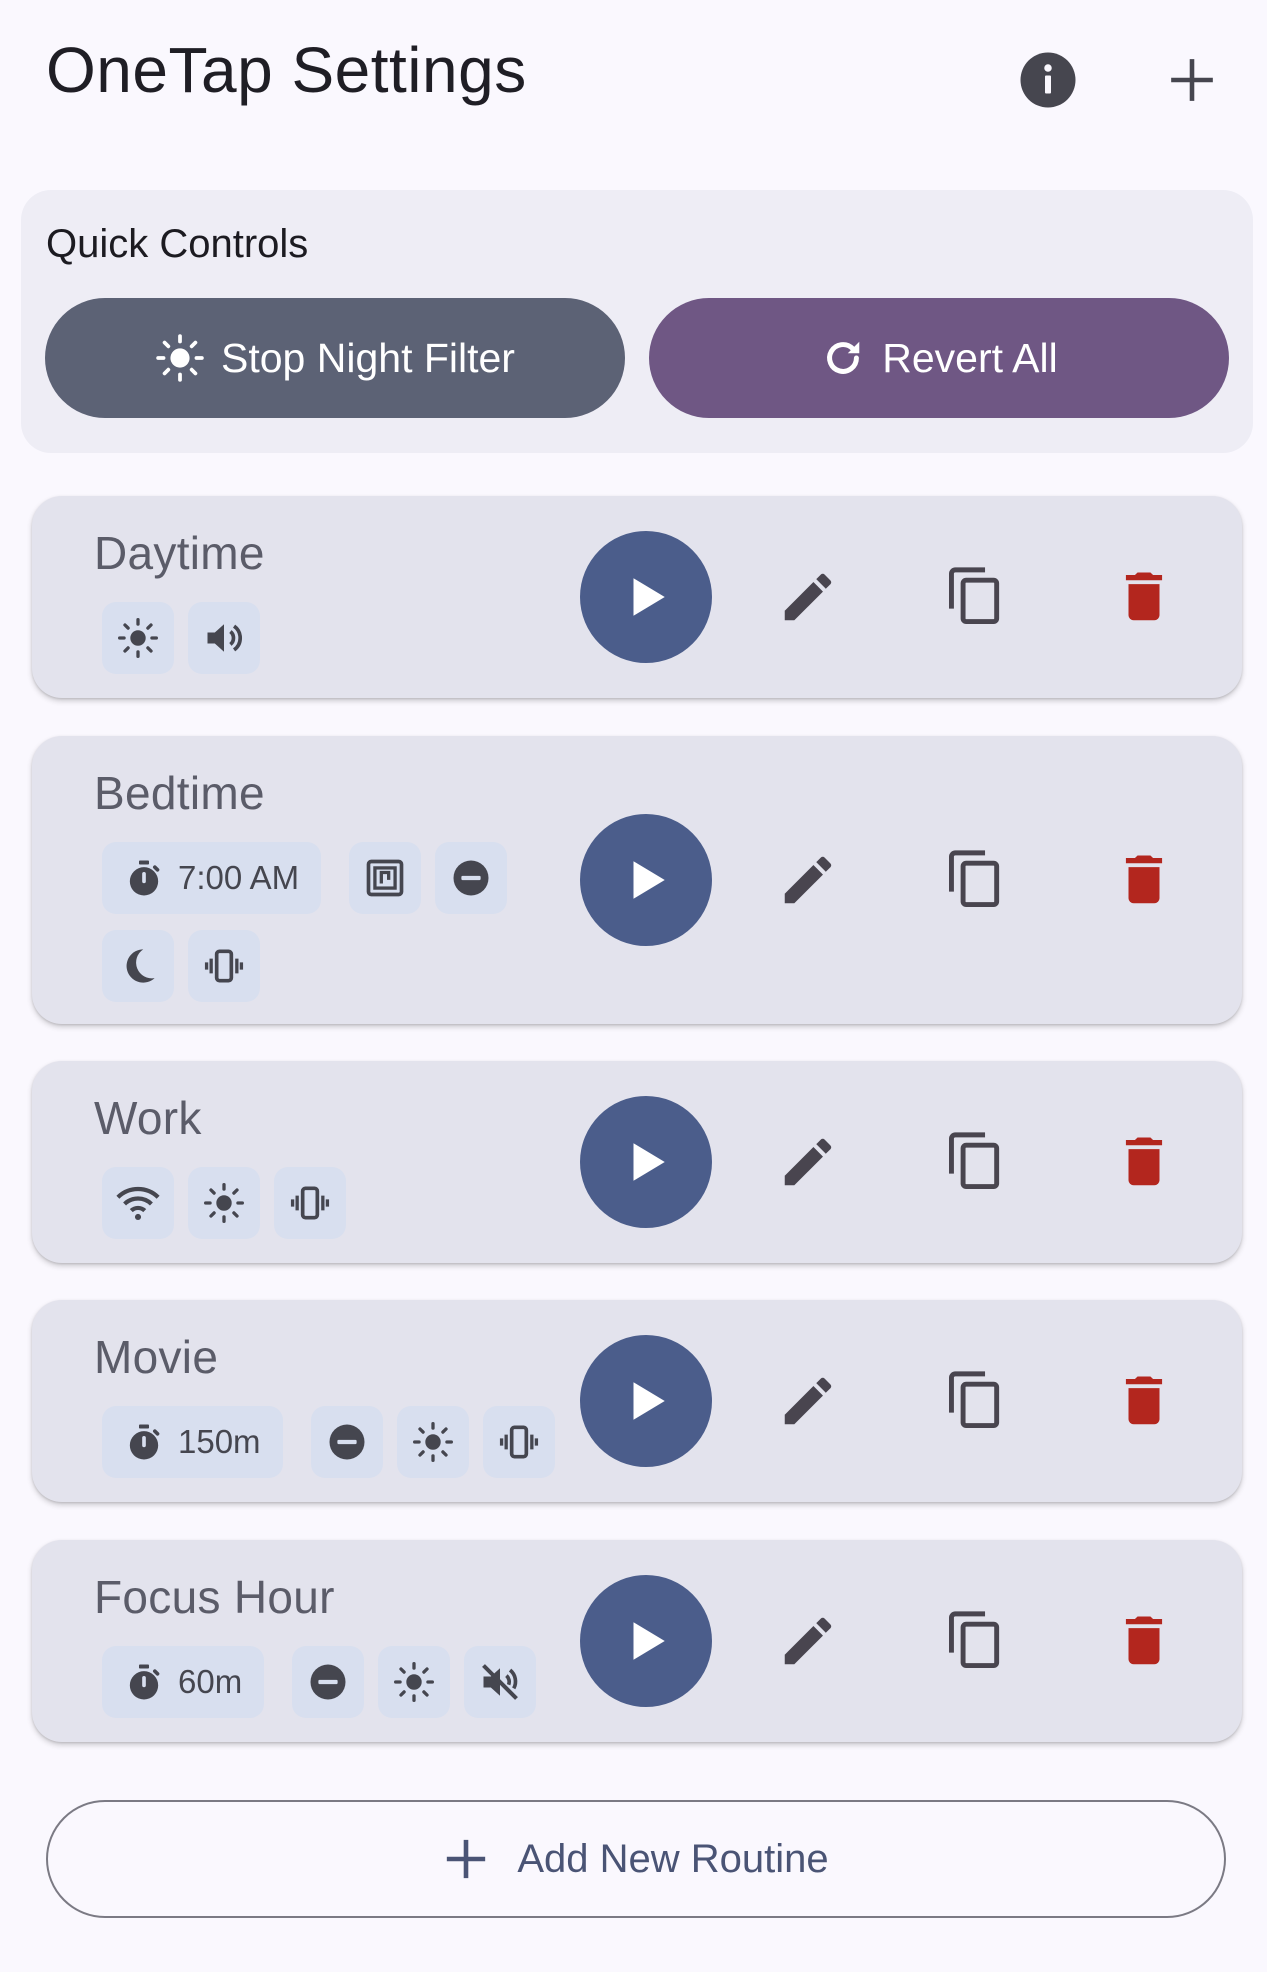  I want to click on nfc-icon, so click(385, 878).